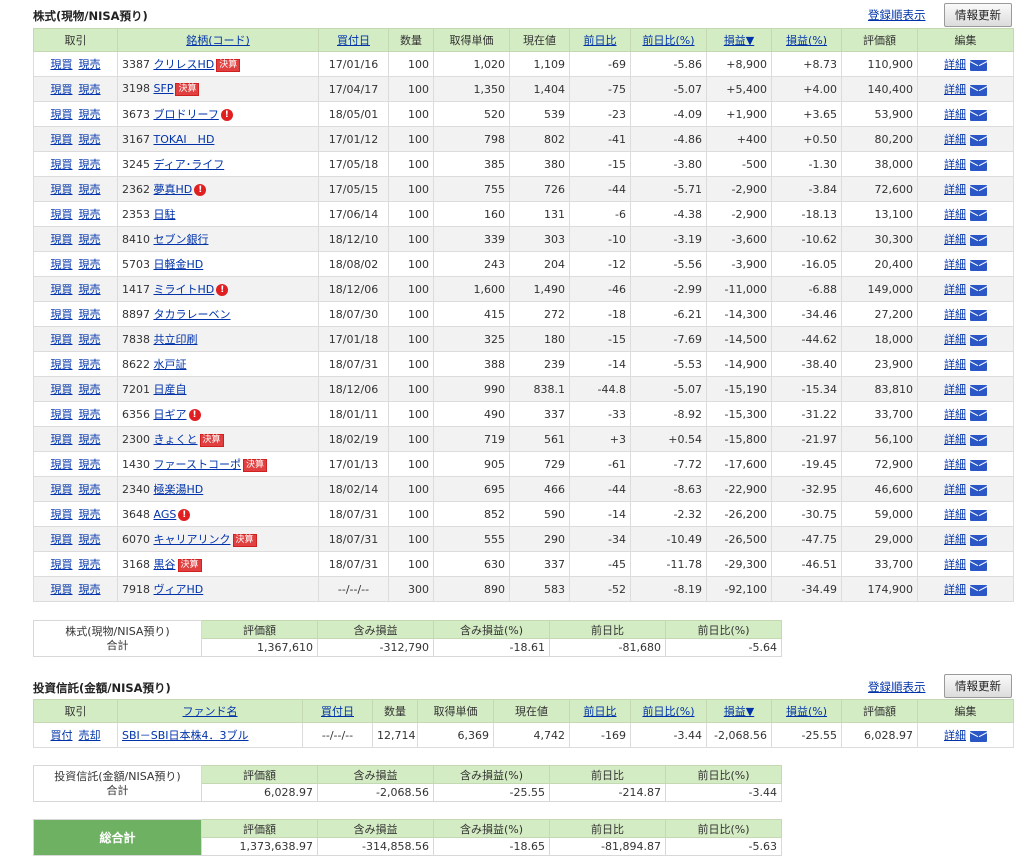 The height and width of the screenshot is (858, 1020). Describe the element at coordinates (186, 114) in the screenshot. I see `stock-name-link: ブロドリーフ` at that location.